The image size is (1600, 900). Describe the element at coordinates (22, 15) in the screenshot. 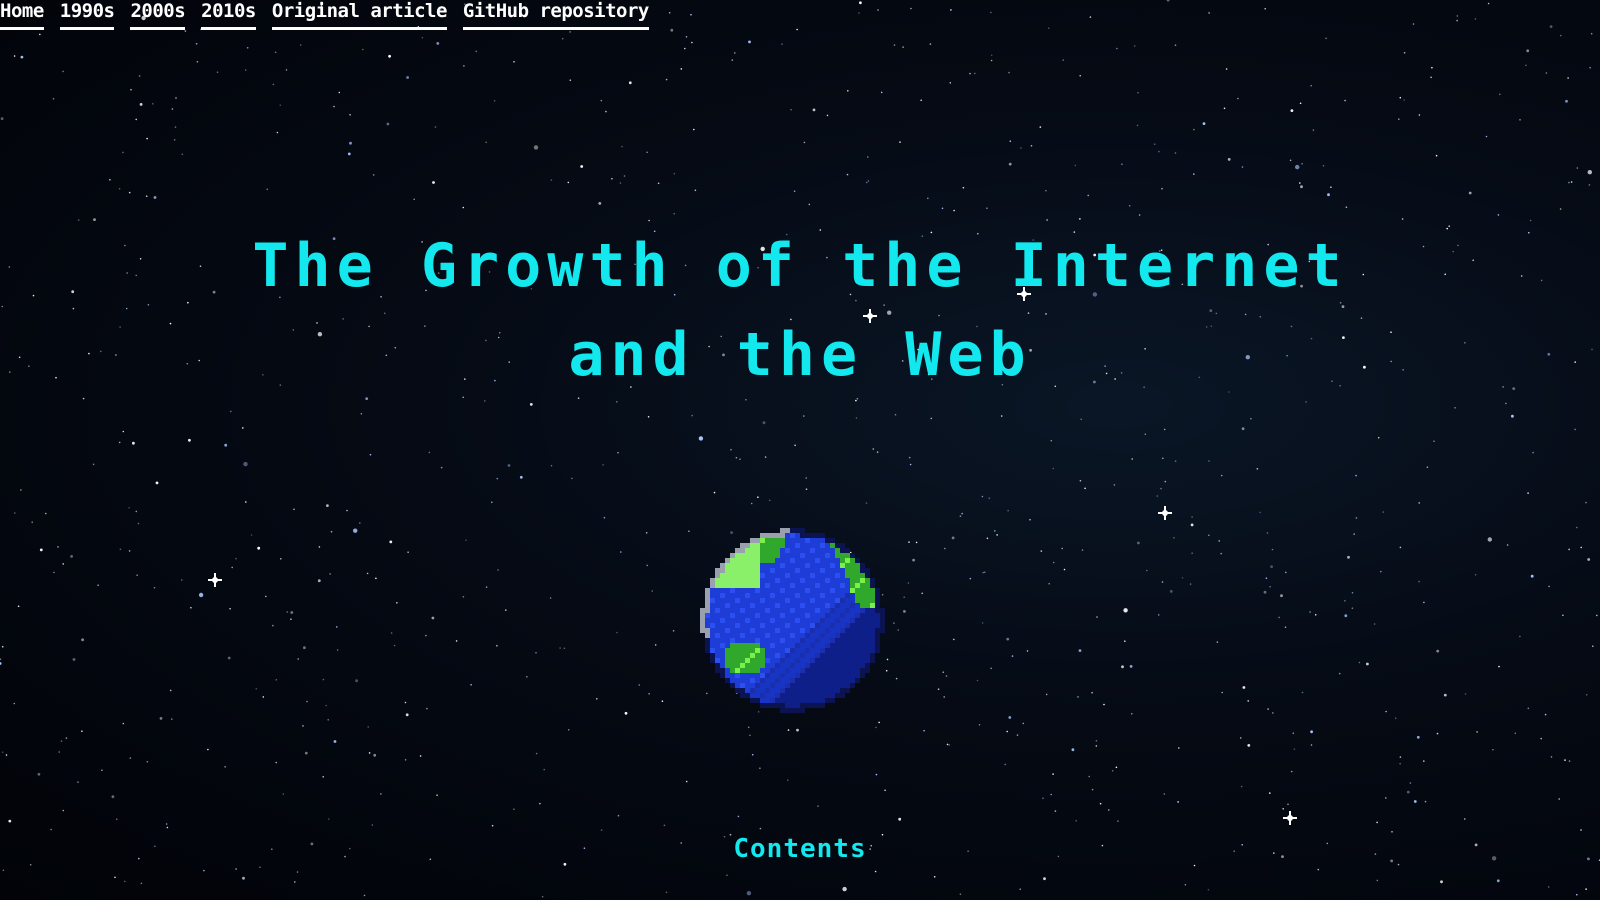

I see `nav-link-home: Home` at that location.